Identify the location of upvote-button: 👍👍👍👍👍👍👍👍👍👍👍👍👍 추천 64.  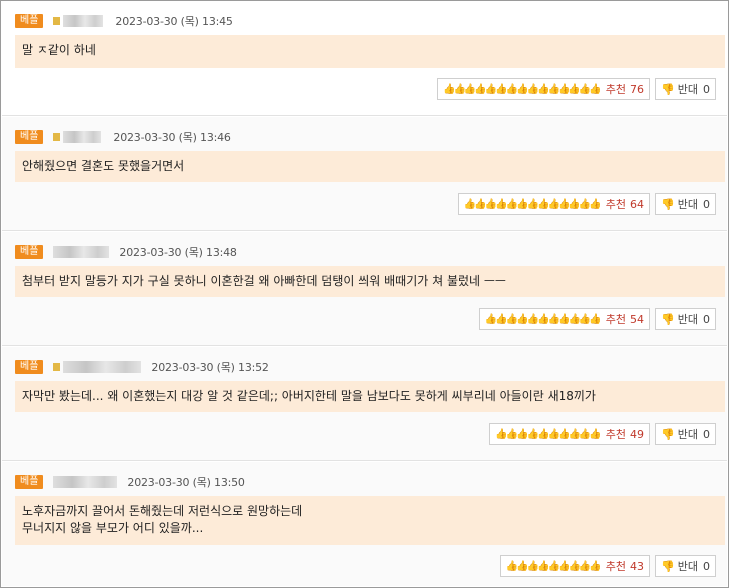
(554, 204).